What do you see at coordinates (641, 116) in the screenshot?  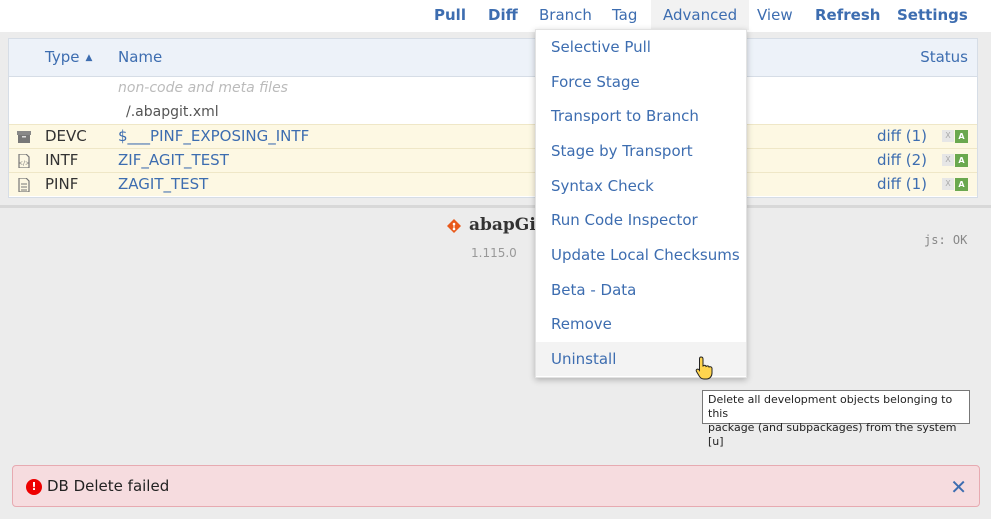 I see `menu-item-transport-to-branch: Transport to Branch` at bounding box center [641, 116].